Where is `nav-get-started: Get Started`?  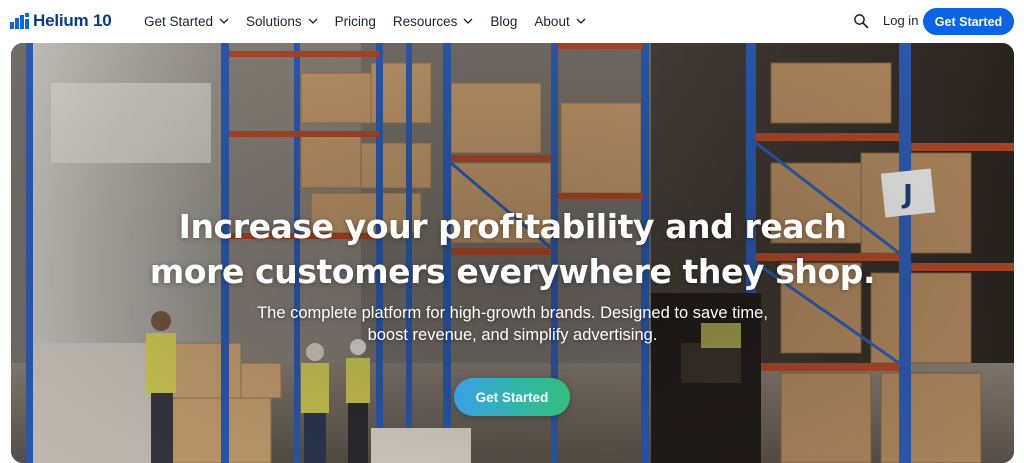
nav-get-started: Get Started is located at coordinates (186, 21).